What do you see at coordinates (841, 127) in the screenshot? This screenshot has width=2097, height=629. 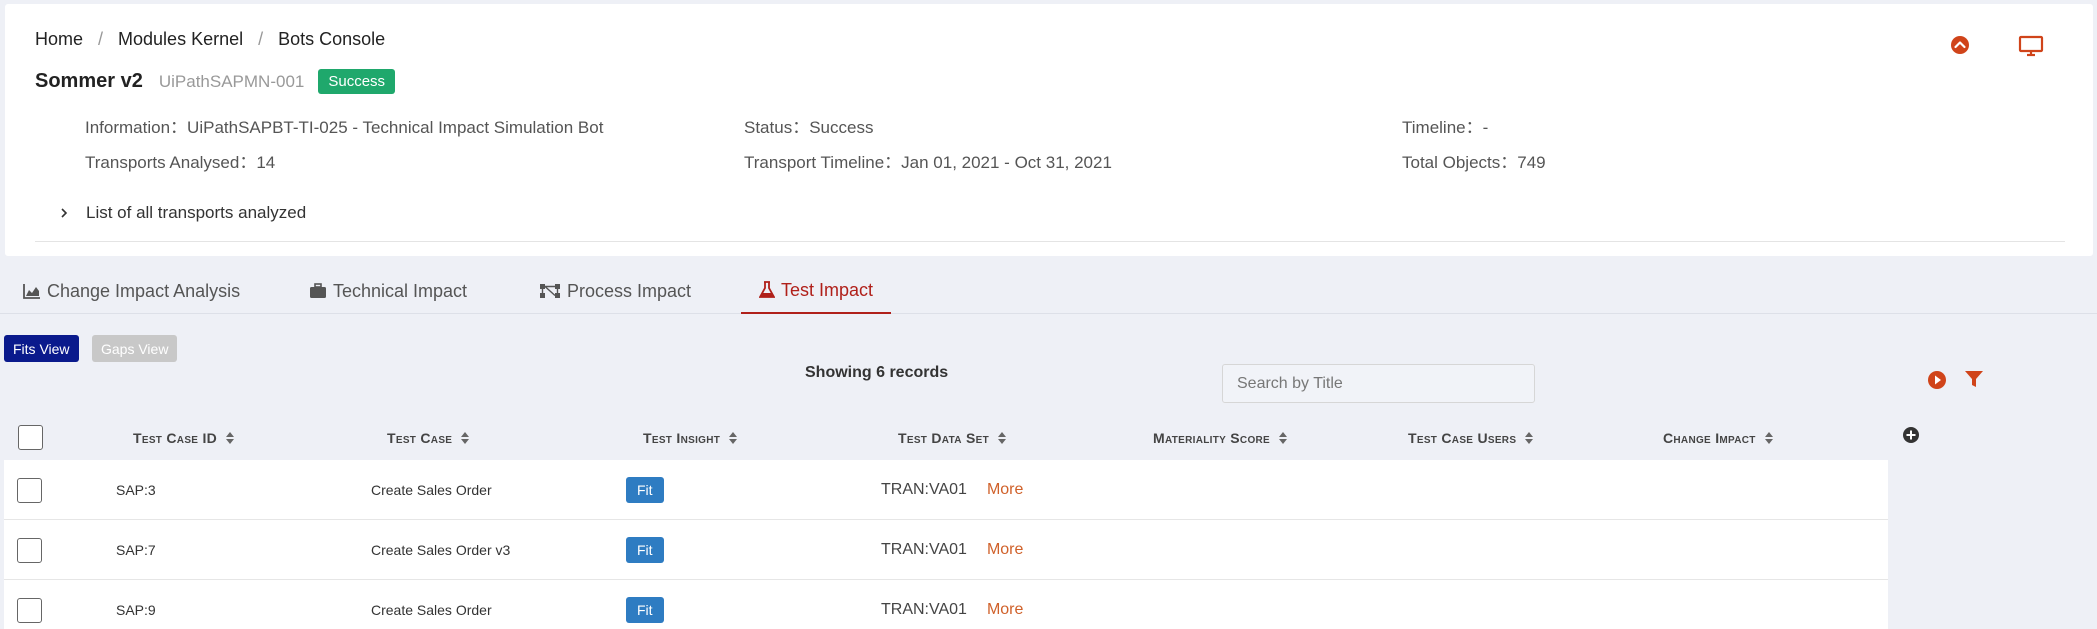 I see `info-status-value: Success` at bounding box center [841, 127].